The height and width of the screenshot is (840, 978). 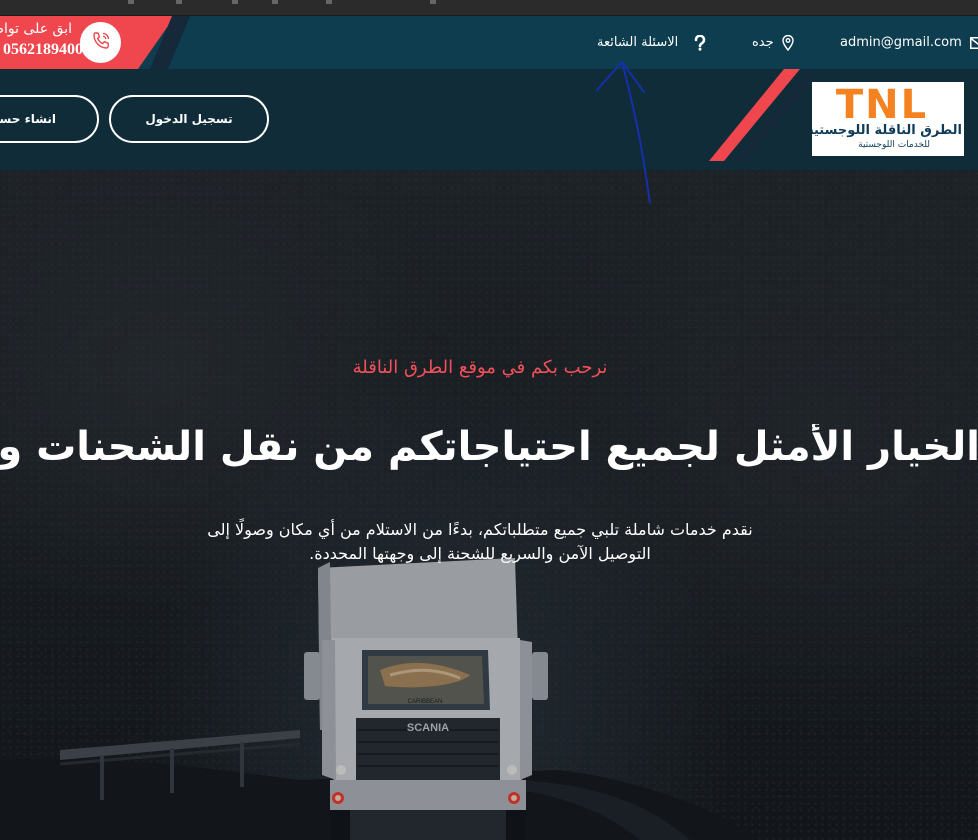 I want to click on dark-stripe, so click(x=772, y=115).